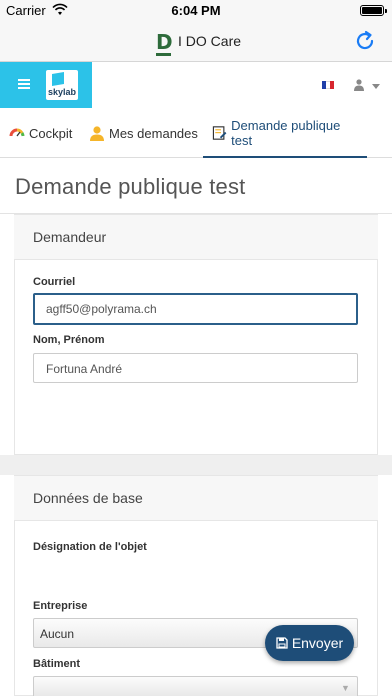 This screenshot has width=392, height=696. I want to click on brand-label: skylab, so click(62, 92).